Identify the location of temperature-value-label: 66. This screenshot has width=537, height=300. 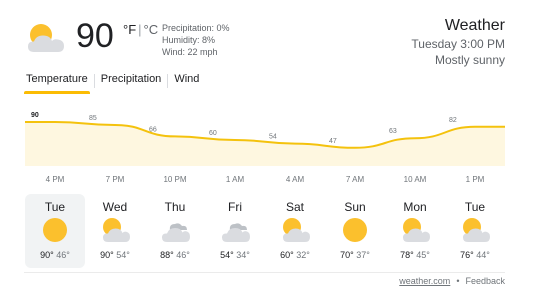
(153, 129).